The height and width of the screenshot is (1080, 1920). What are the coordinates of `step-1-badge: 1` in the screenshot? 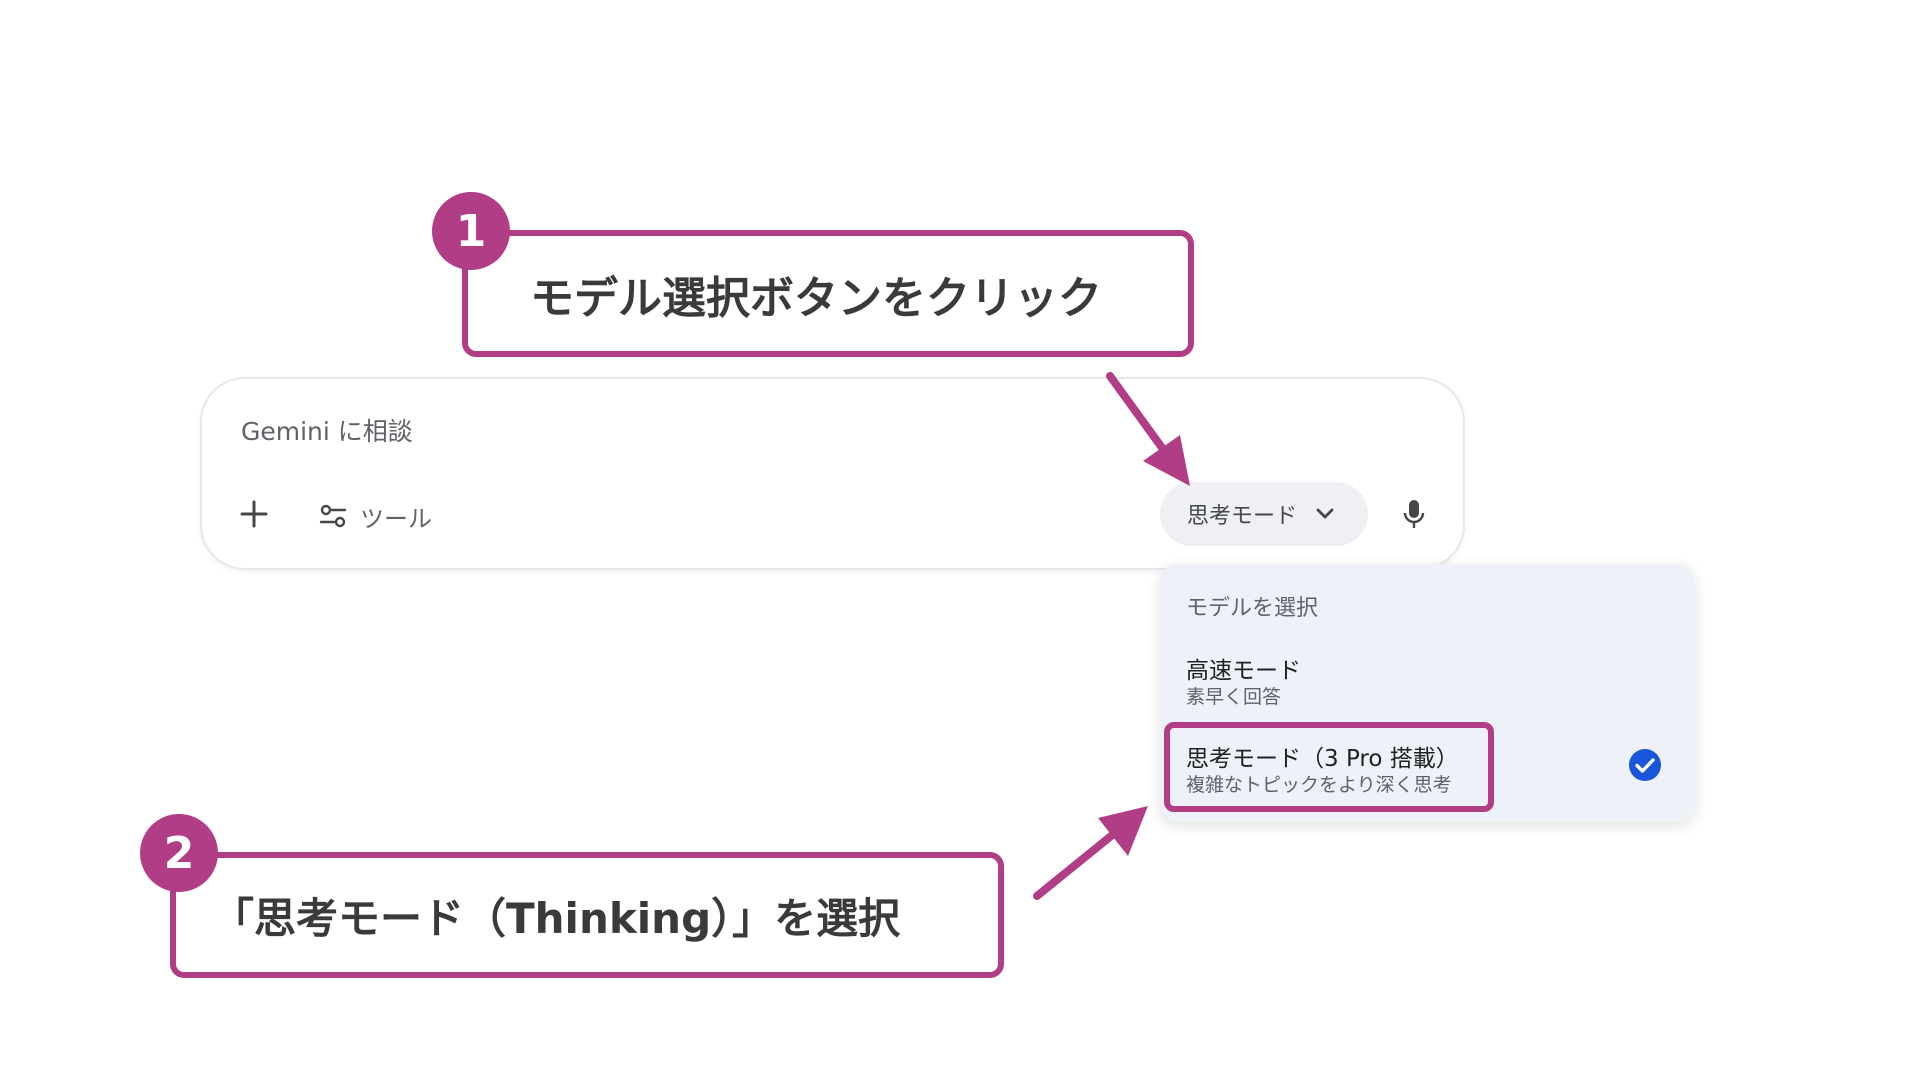 It's located at (471, 231).